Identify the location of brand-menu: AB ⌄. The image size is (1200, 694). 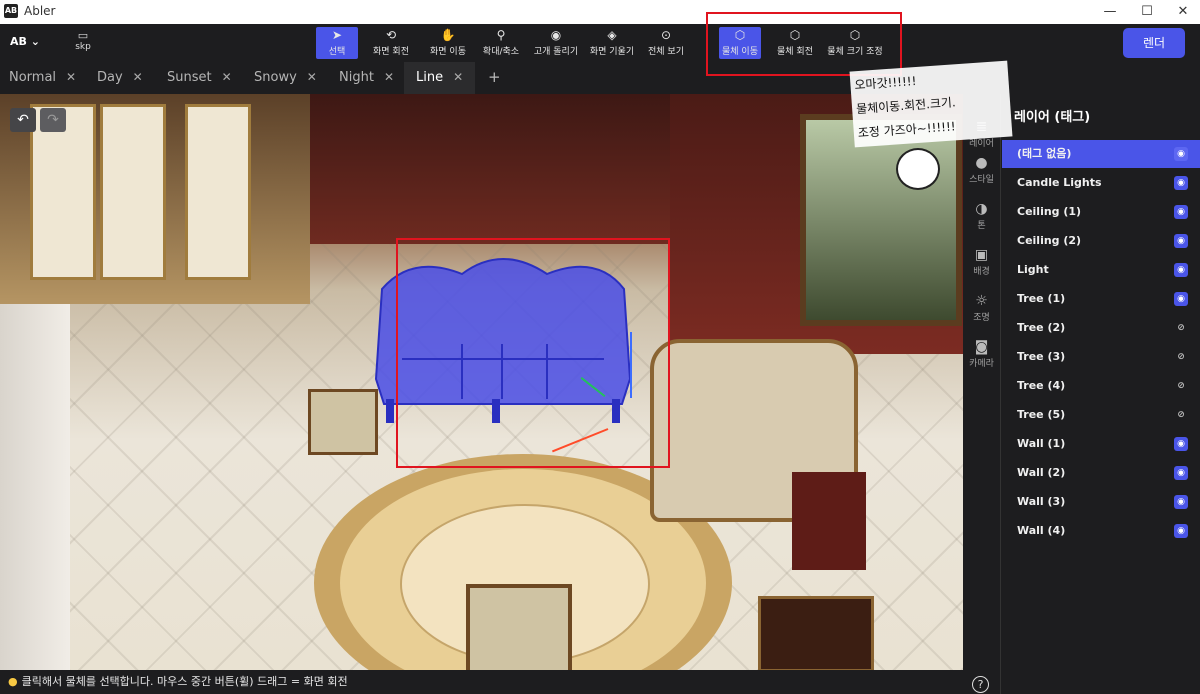
(25, 41).